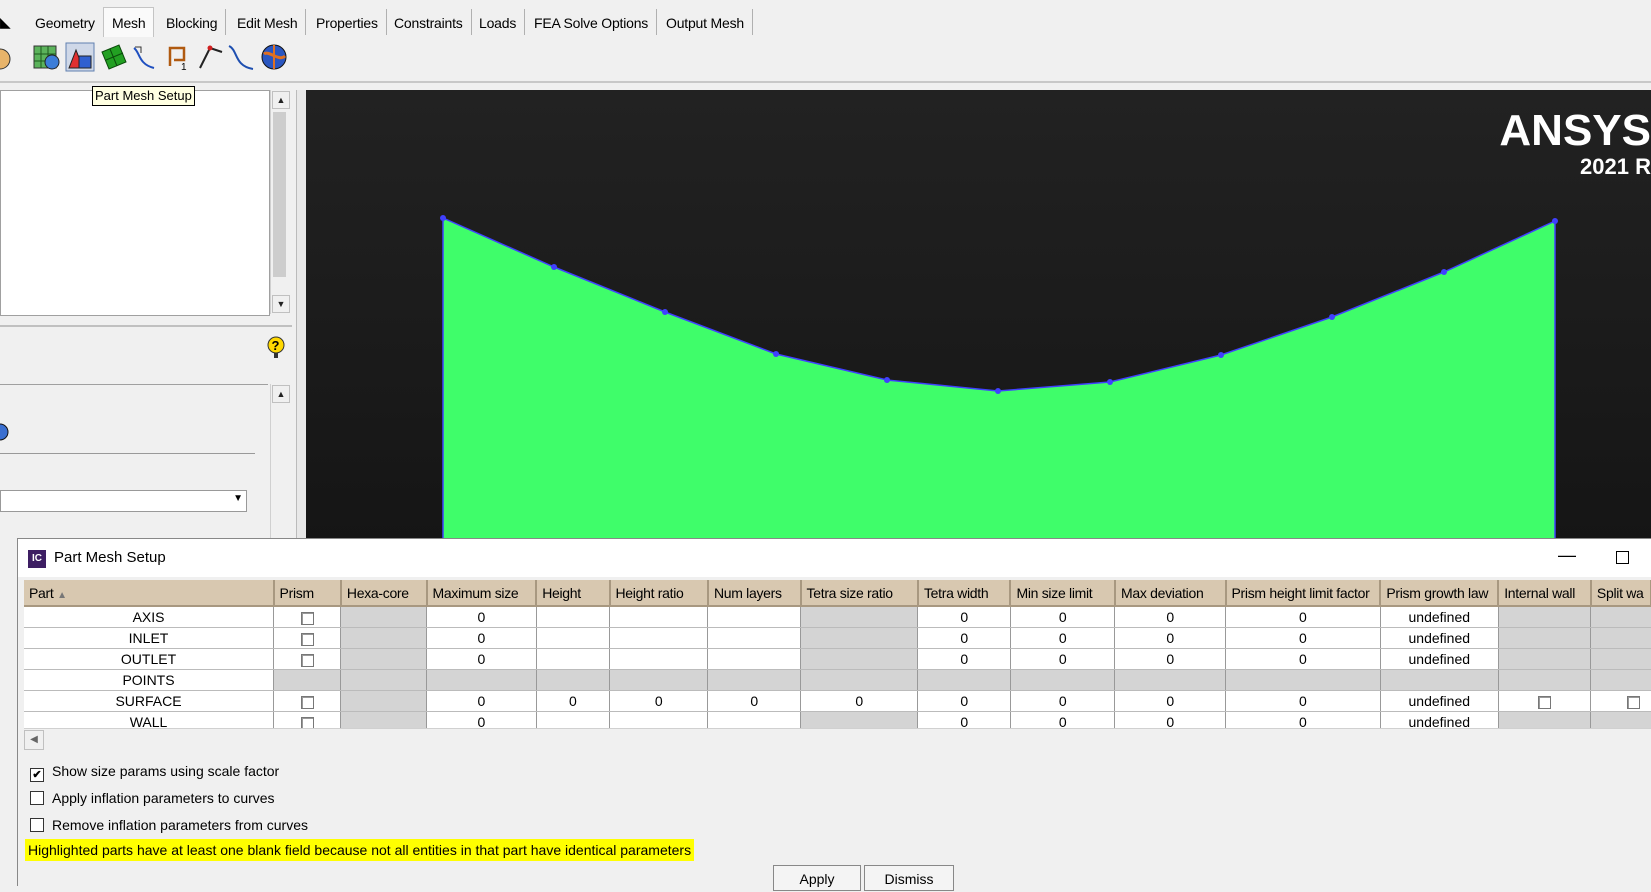  Describe the element at coordinates (279, 194) in the screenshot. I see `scroll-thumb` at that location.